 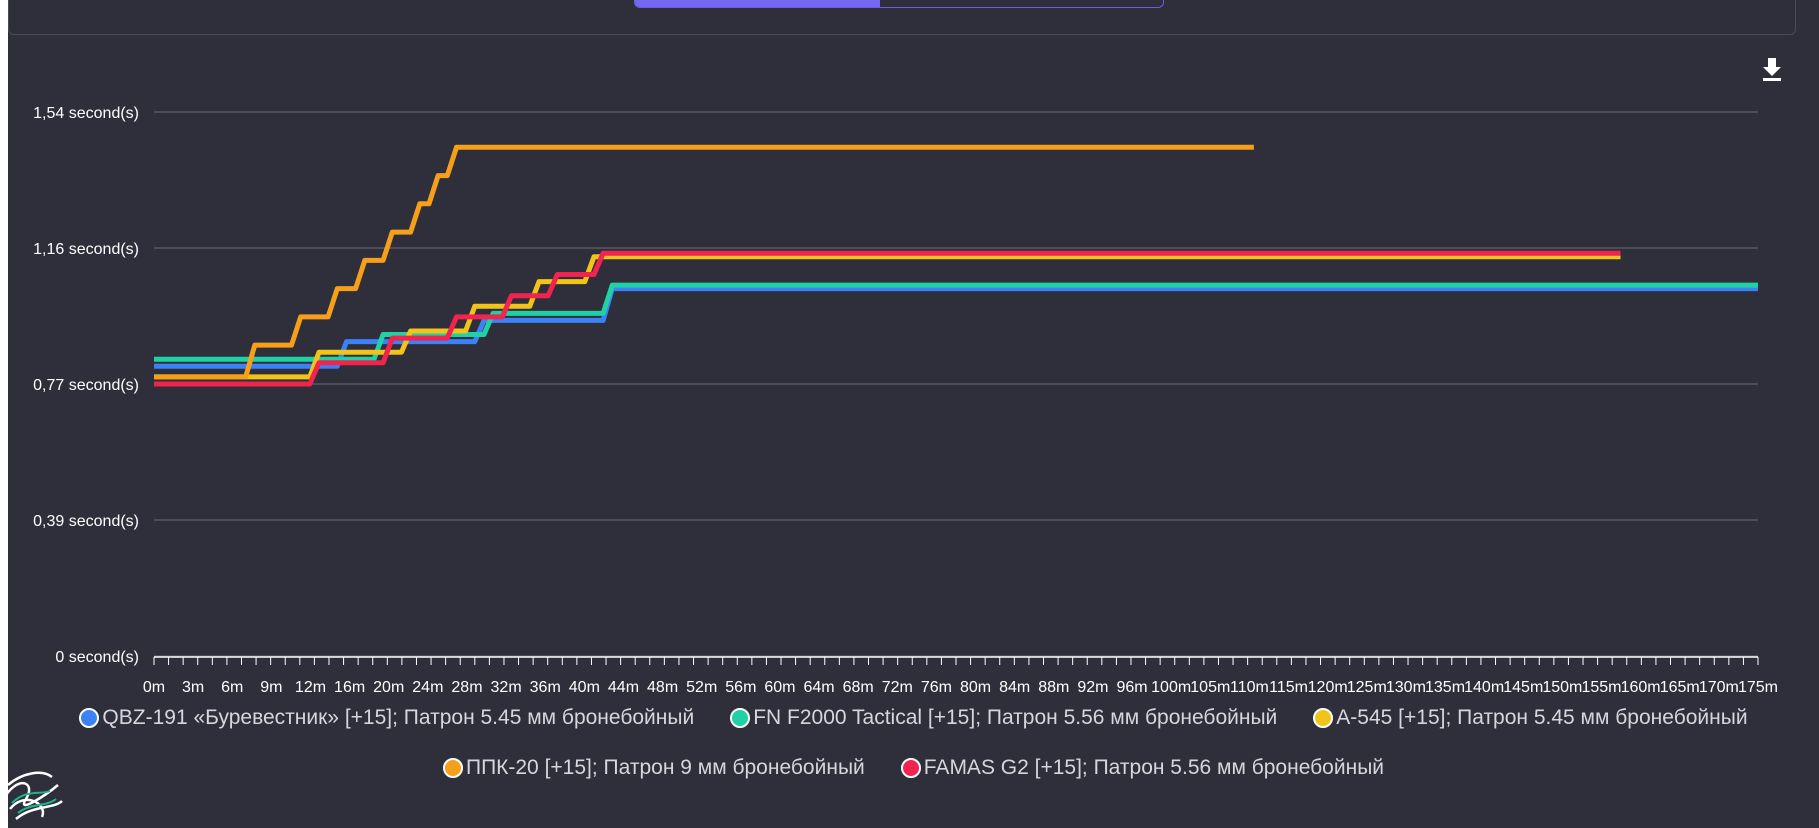 I want to click on x-tick-label-40: 170m, so click(x=1719, y=687).